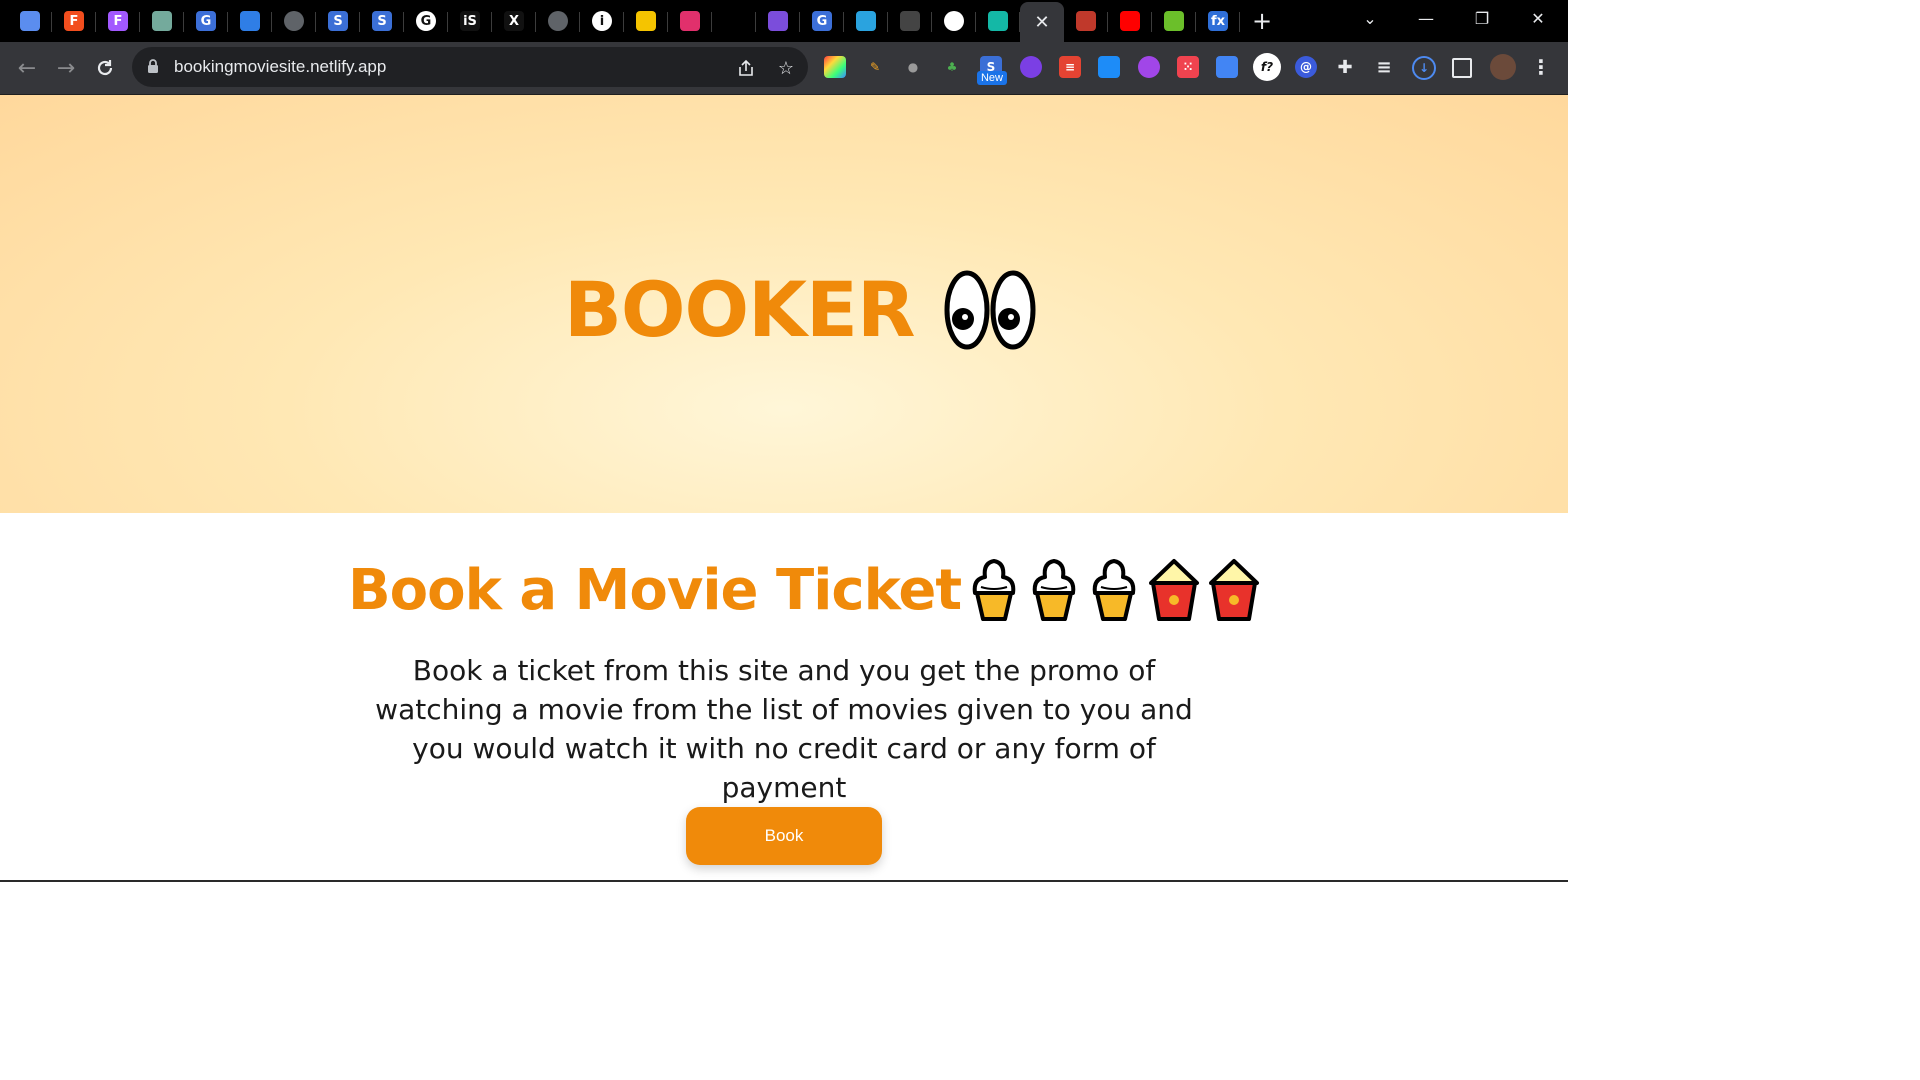 Image resolution: width=1920 pixels, height=1080 pixels. I want to click on eyes-emoji-icon, so click(990, 309).